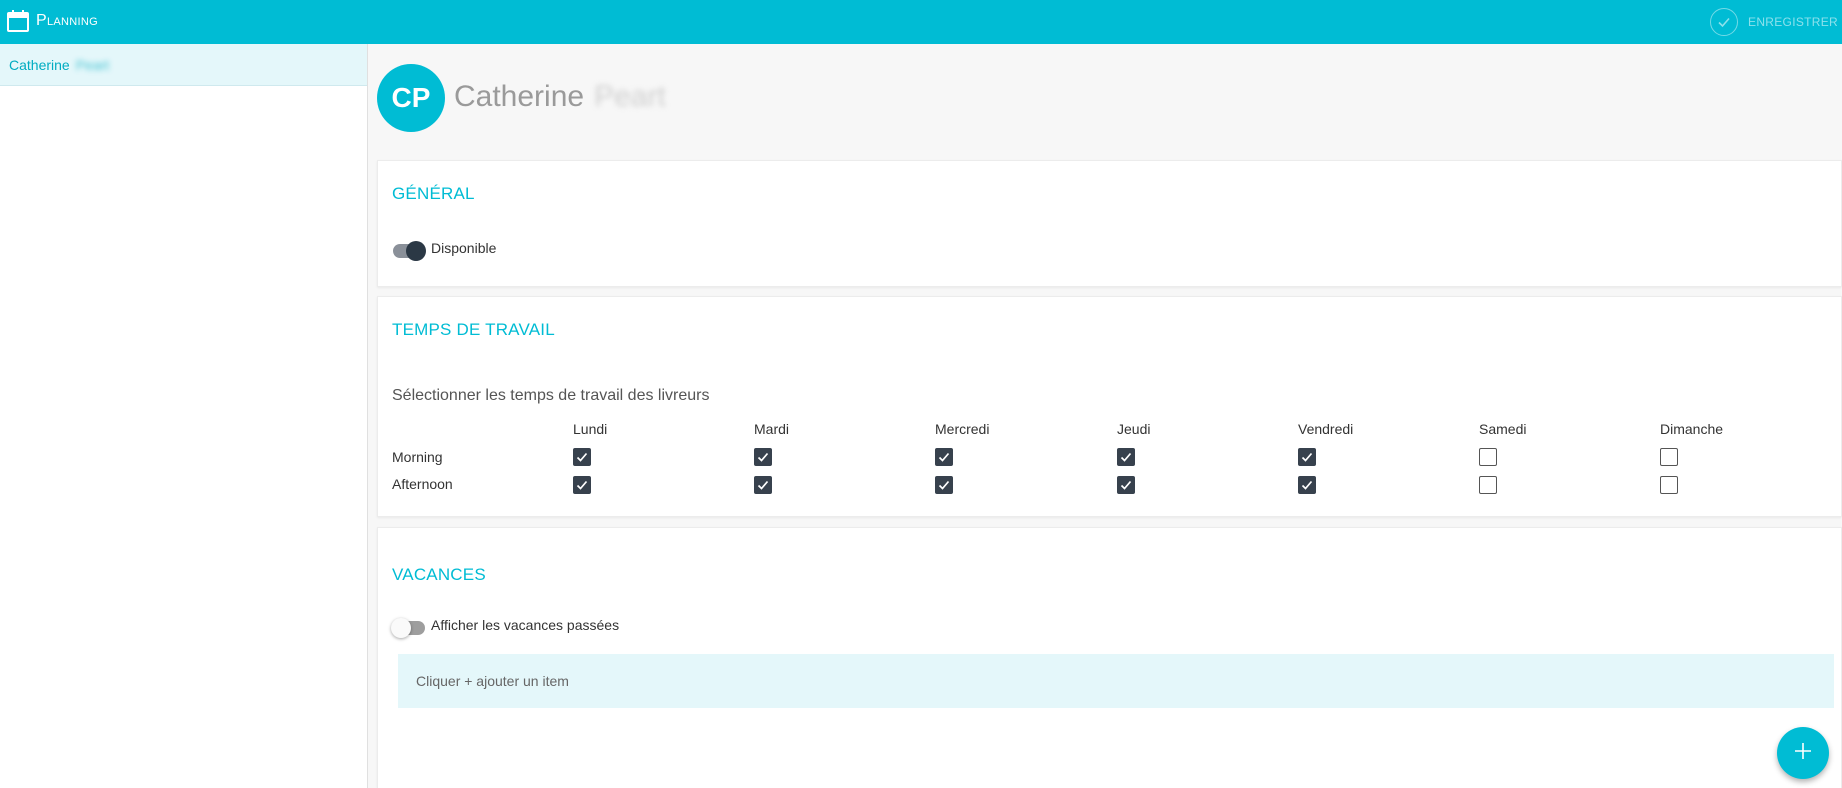  Describe the element at coordinates (408, 628) in the screenshot. I see `show-past-holidays-toggle` at that location.